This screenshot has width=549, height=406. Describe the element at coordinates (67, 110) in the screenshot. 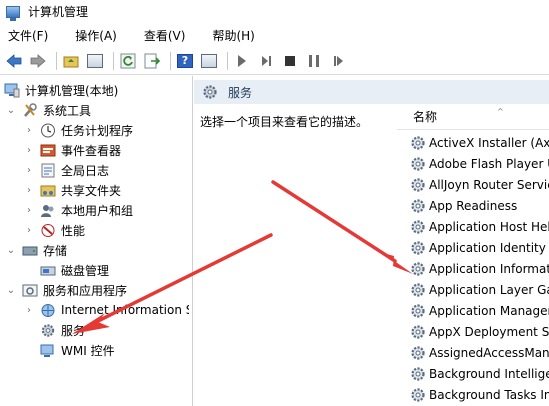

I see `tree-label: 系统工具` at that location.